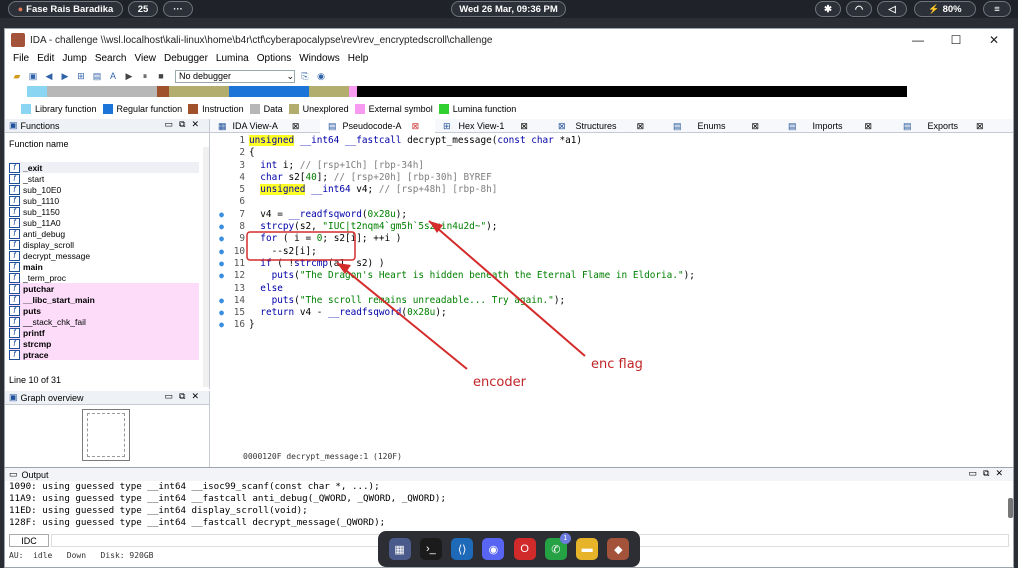 This screenshot has height=568, width=1018. I want to click on taskbar-dock: ▦ ›_ ⟨⟩ ◉ O ✆ 1 ▬ ◆, so click(509, 549).